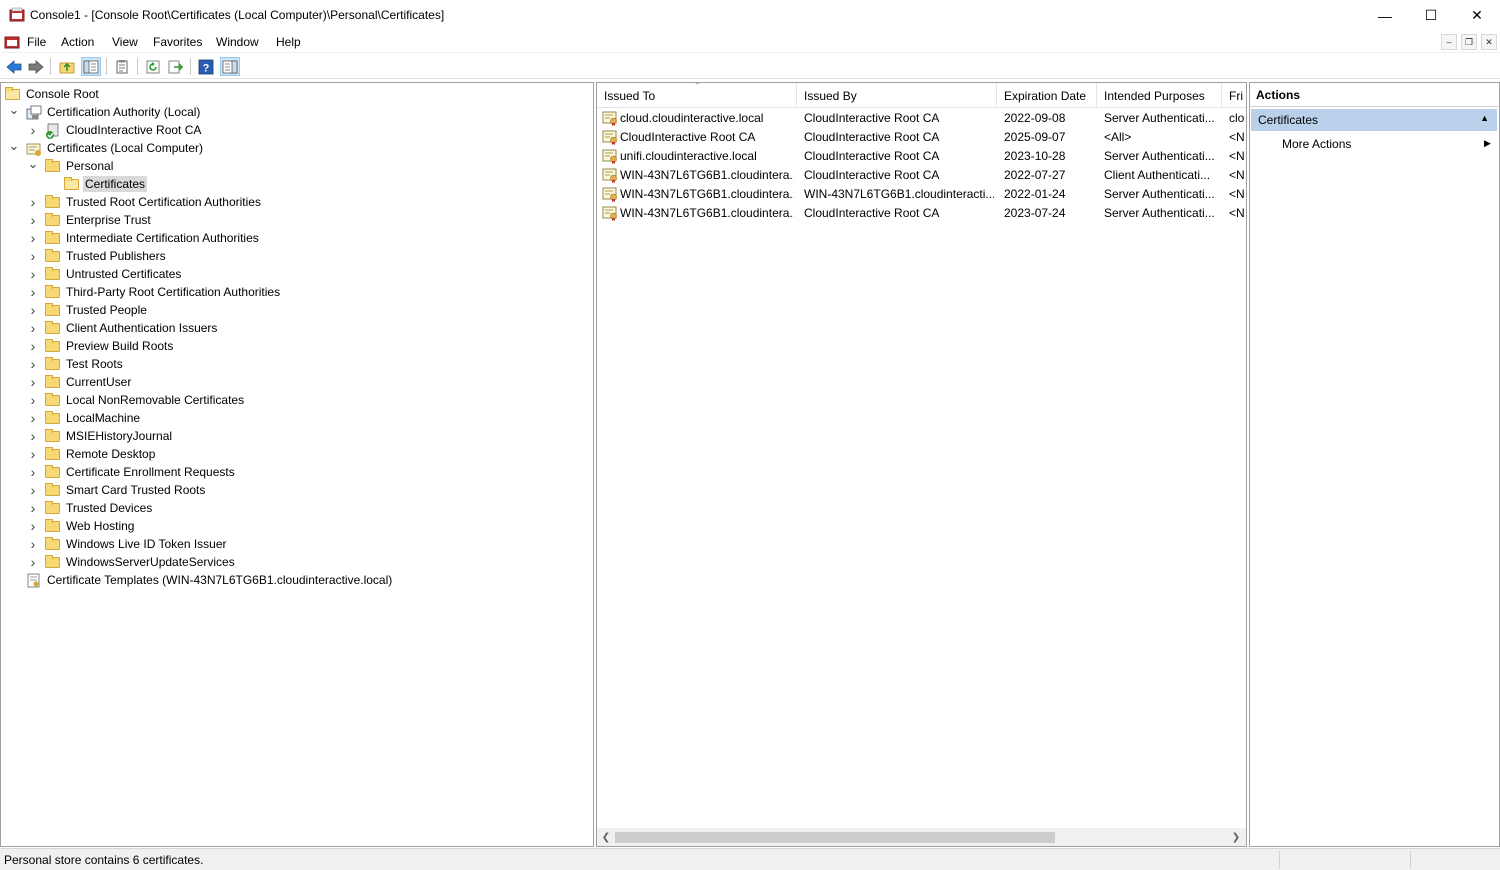 This screenshot has width=1500, height=870. I want to click on child-window-icon, so click(12, 42).